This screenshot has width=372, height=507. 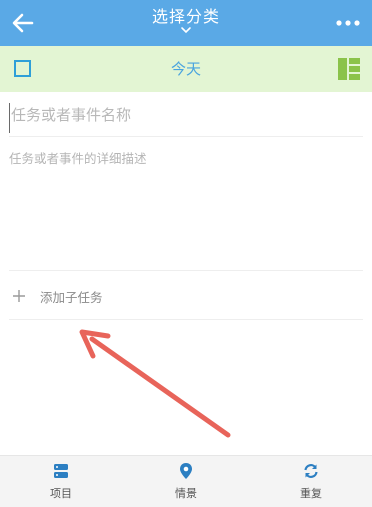 I want to click on bottom-tab-bar: 项目 情景 重复, so click(x=186, y=481).